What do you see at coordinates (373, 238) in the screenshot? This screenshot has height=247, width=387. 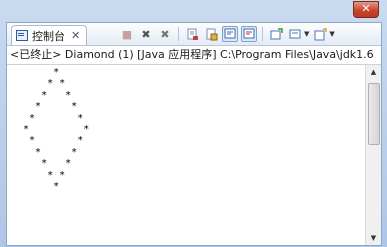 I see `scroll-down-icon: ▼` at bounding box center [373, 238].